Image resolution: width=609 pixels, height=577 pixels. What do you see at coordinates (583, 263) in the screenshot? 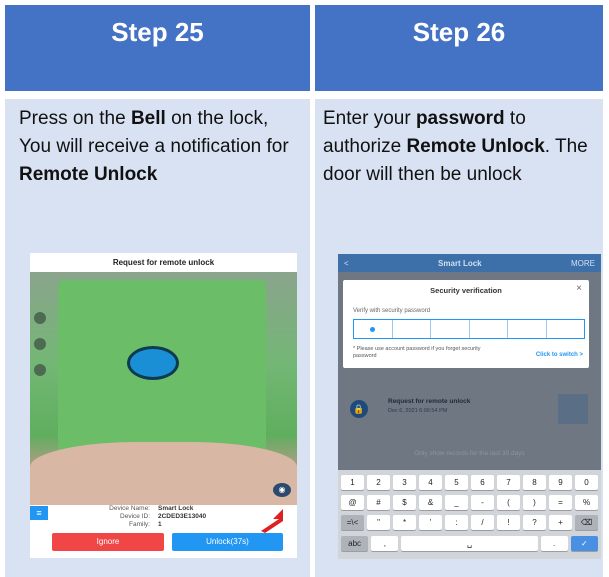
I see `more-button: MORE` at bounding box center [583, 263].